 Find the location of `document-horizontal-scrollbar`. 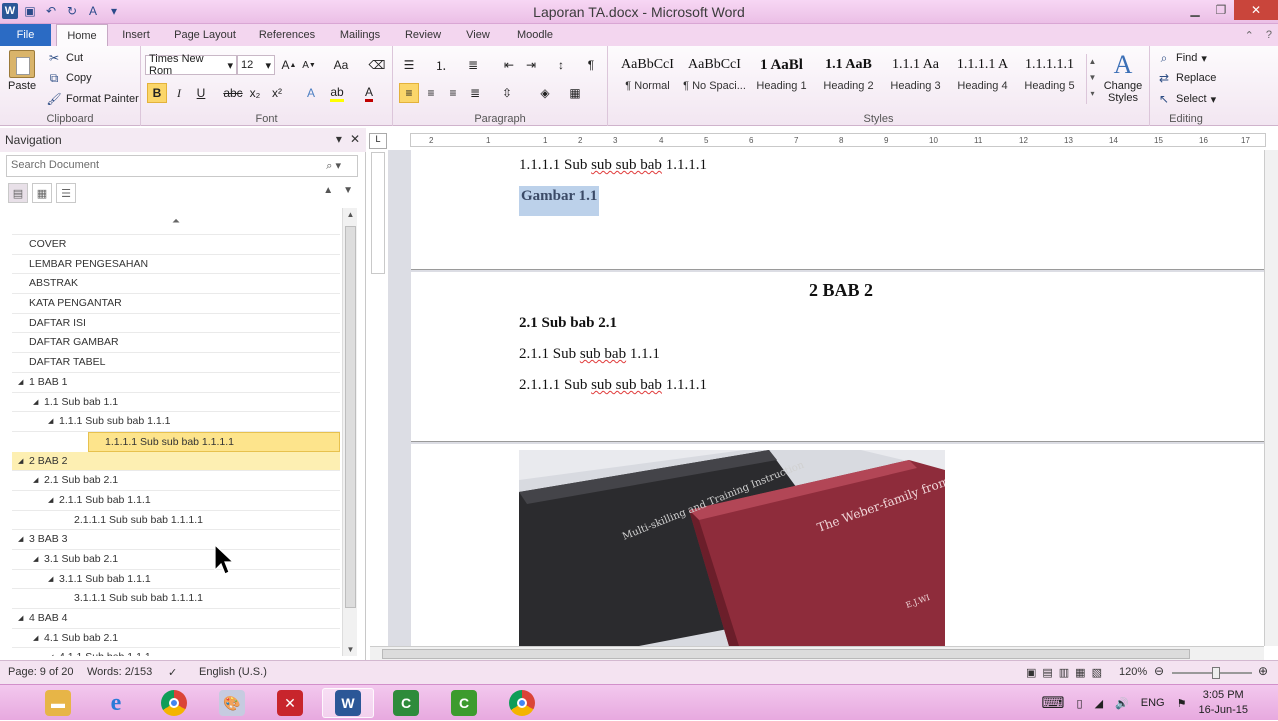

document-horizontal-scrollbar is located at coordinates (817, 653).